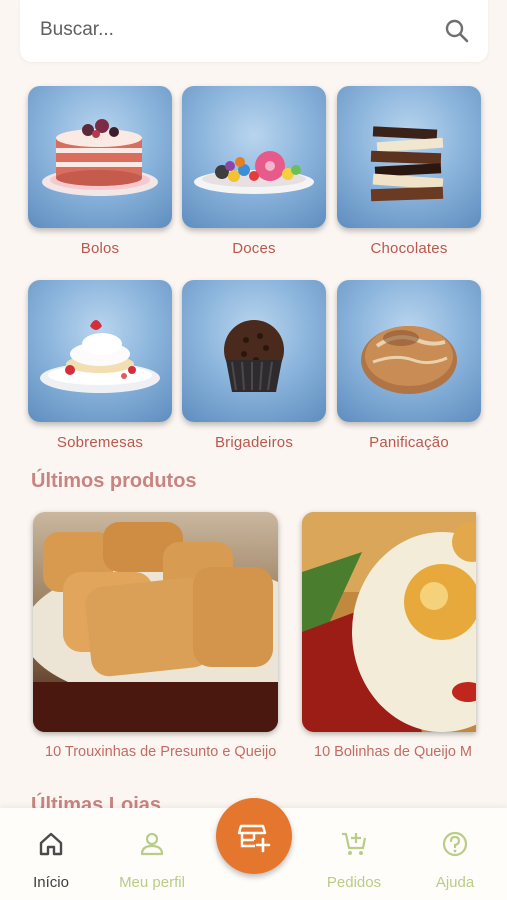 The width and height of the screenshot is (507, 900). What do you see at coordinates (51, 844) in the screenshot?
I see `home-icon` at bounding box center [51, 844].